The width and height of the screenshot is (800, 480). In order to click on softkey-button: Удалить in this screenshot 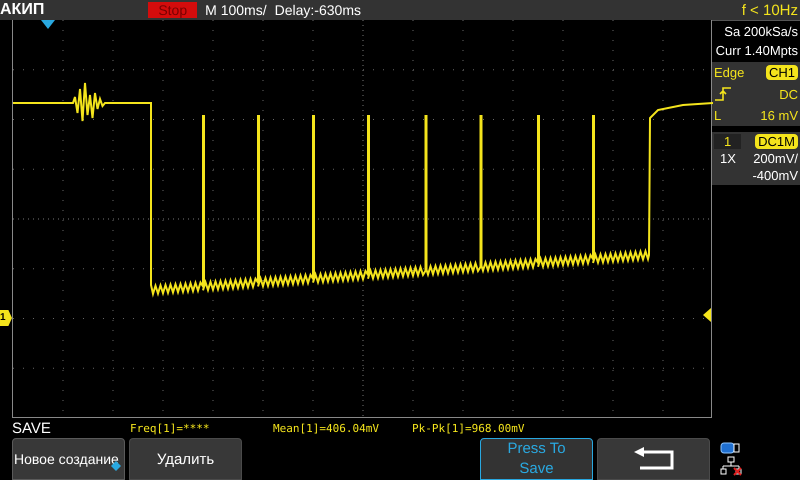, I will do `click(185, 459)`.